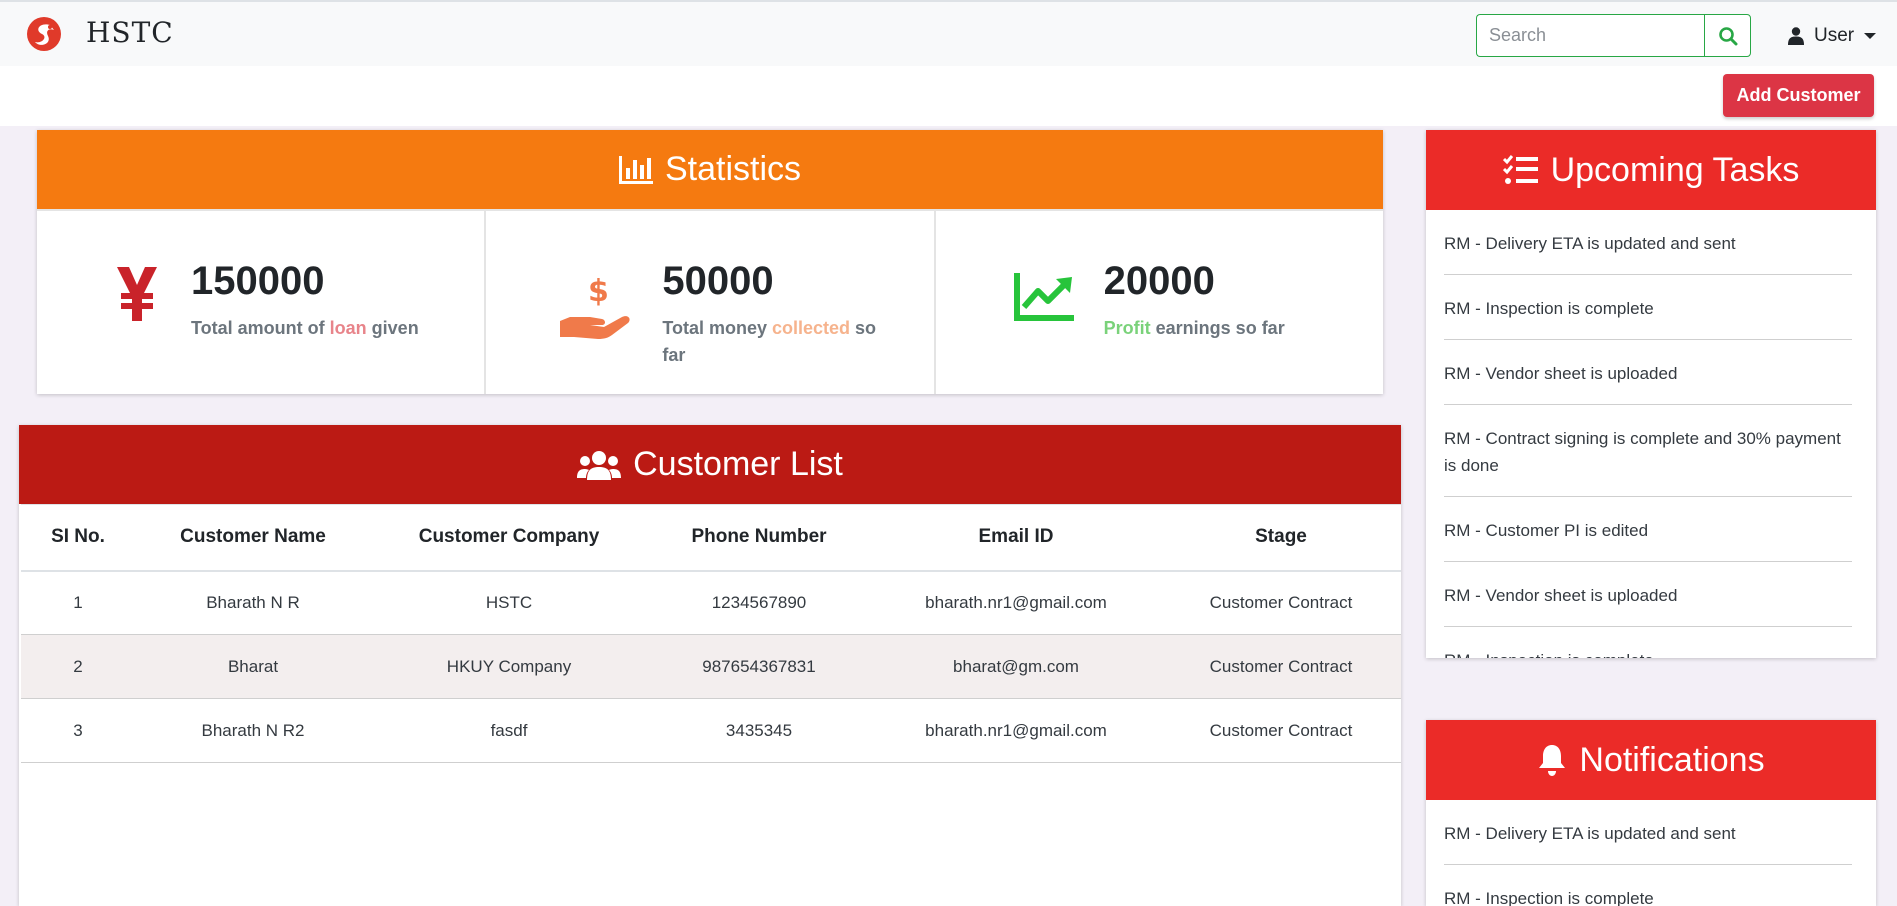 This screenshot has width=1897, height=906. What do you see at coordinates (759, 602) in the screenshot?
I see `table-cell: 1234567890` at bounding box center [759, 602].